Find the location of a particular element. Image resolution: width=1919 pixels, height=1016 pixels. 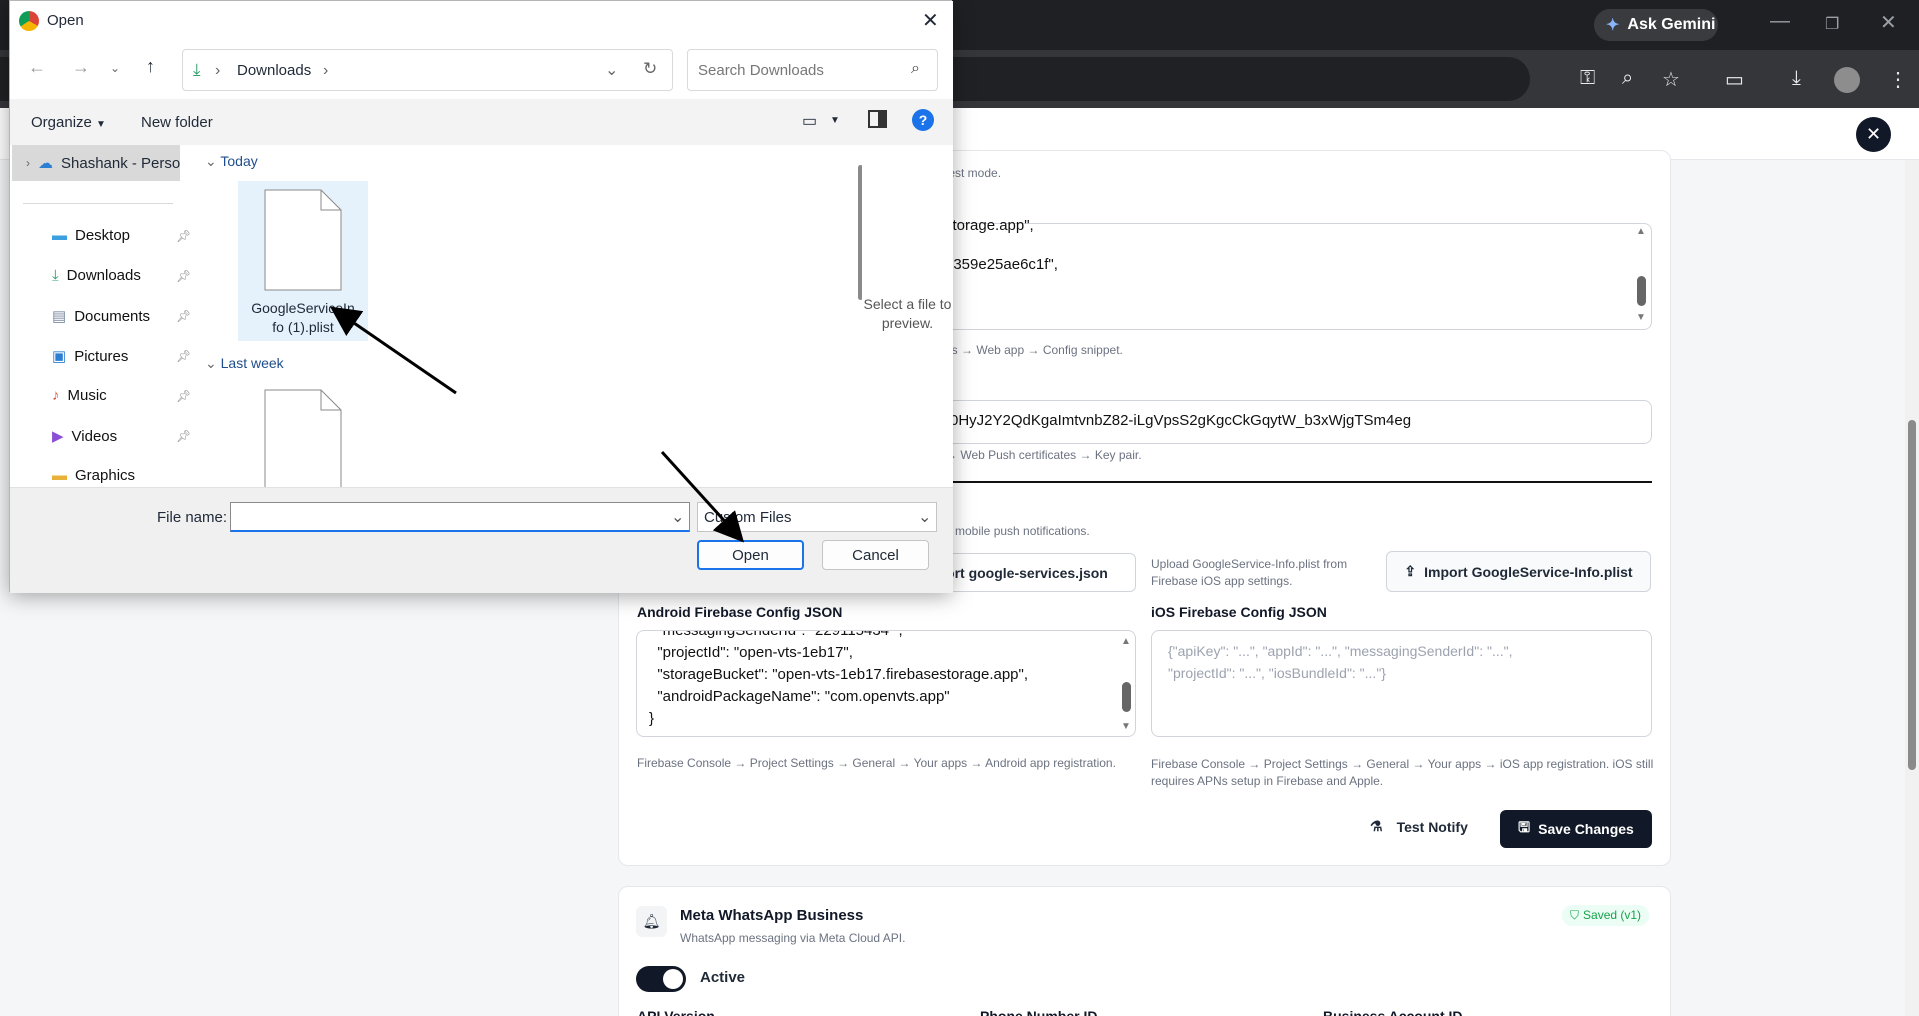

arrow-to-open is located at coordinates (702, 496).